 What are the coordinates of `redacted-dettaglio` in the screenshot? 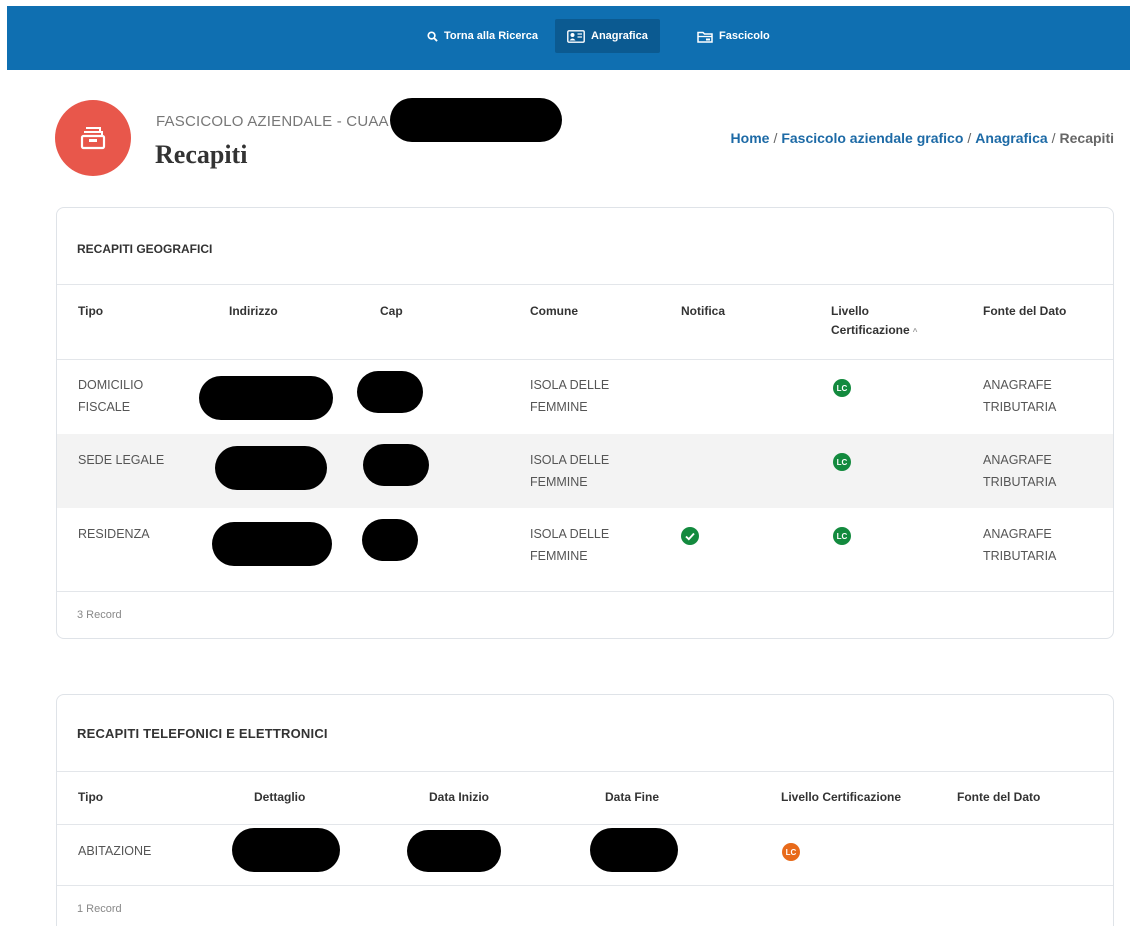 It's located at (286, 850).